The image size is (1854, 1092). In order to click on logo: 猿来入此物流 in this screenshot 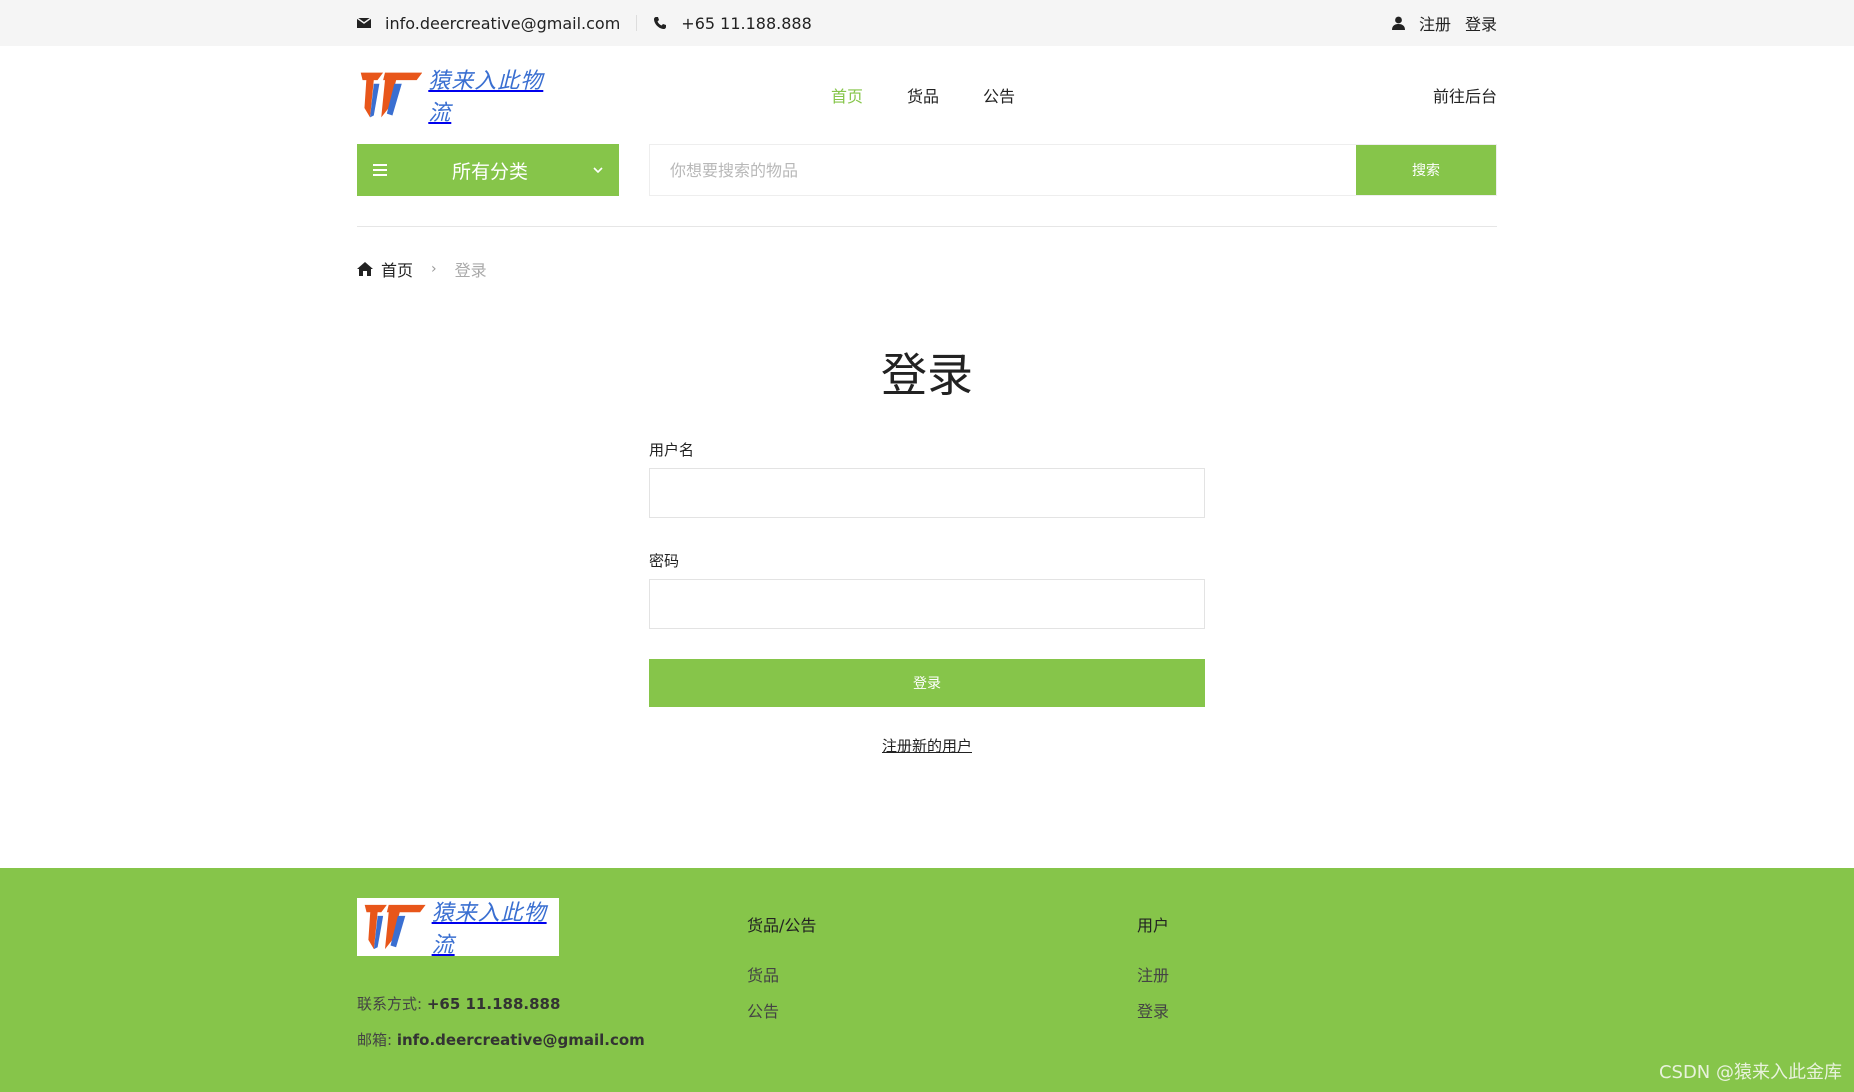, I will do `click(457, 96)`.